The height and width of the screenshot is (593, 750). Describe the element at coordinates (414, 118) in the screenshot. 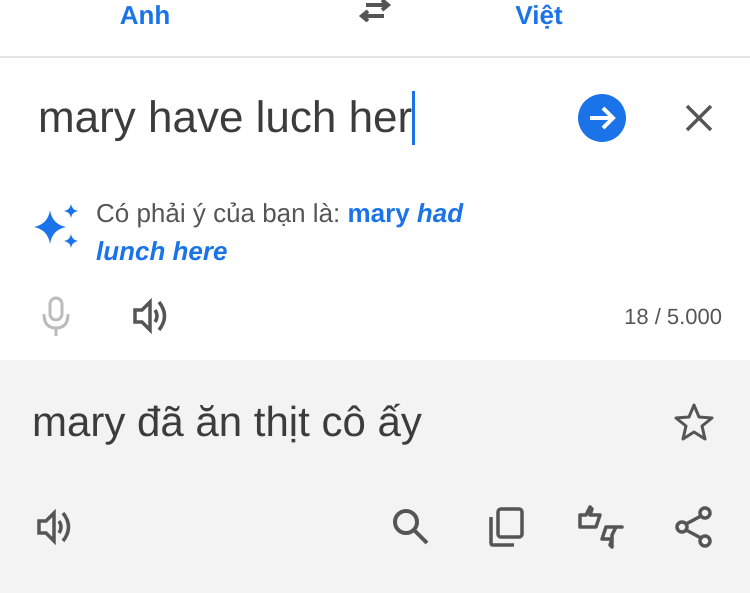

I see `text-cursor` at that location.